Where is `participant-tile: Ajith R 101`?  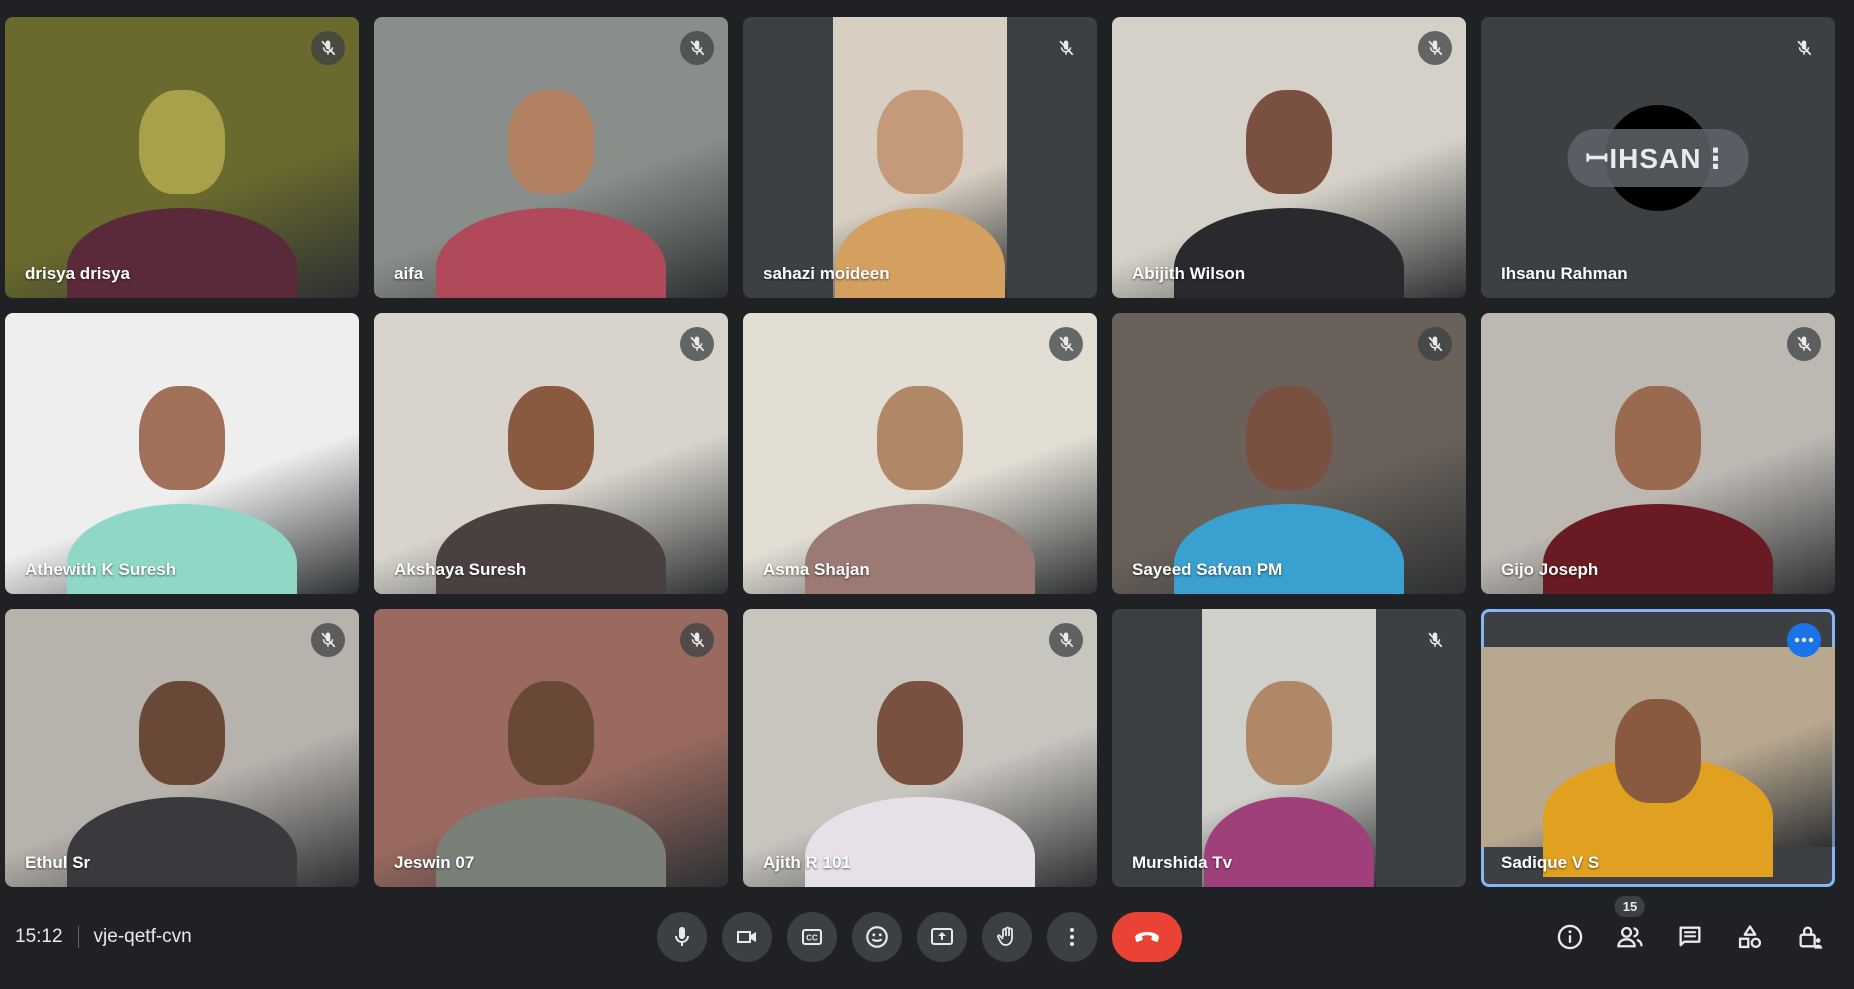 participant-tile: Ajith R 101 is located at coordinates (920, 748).